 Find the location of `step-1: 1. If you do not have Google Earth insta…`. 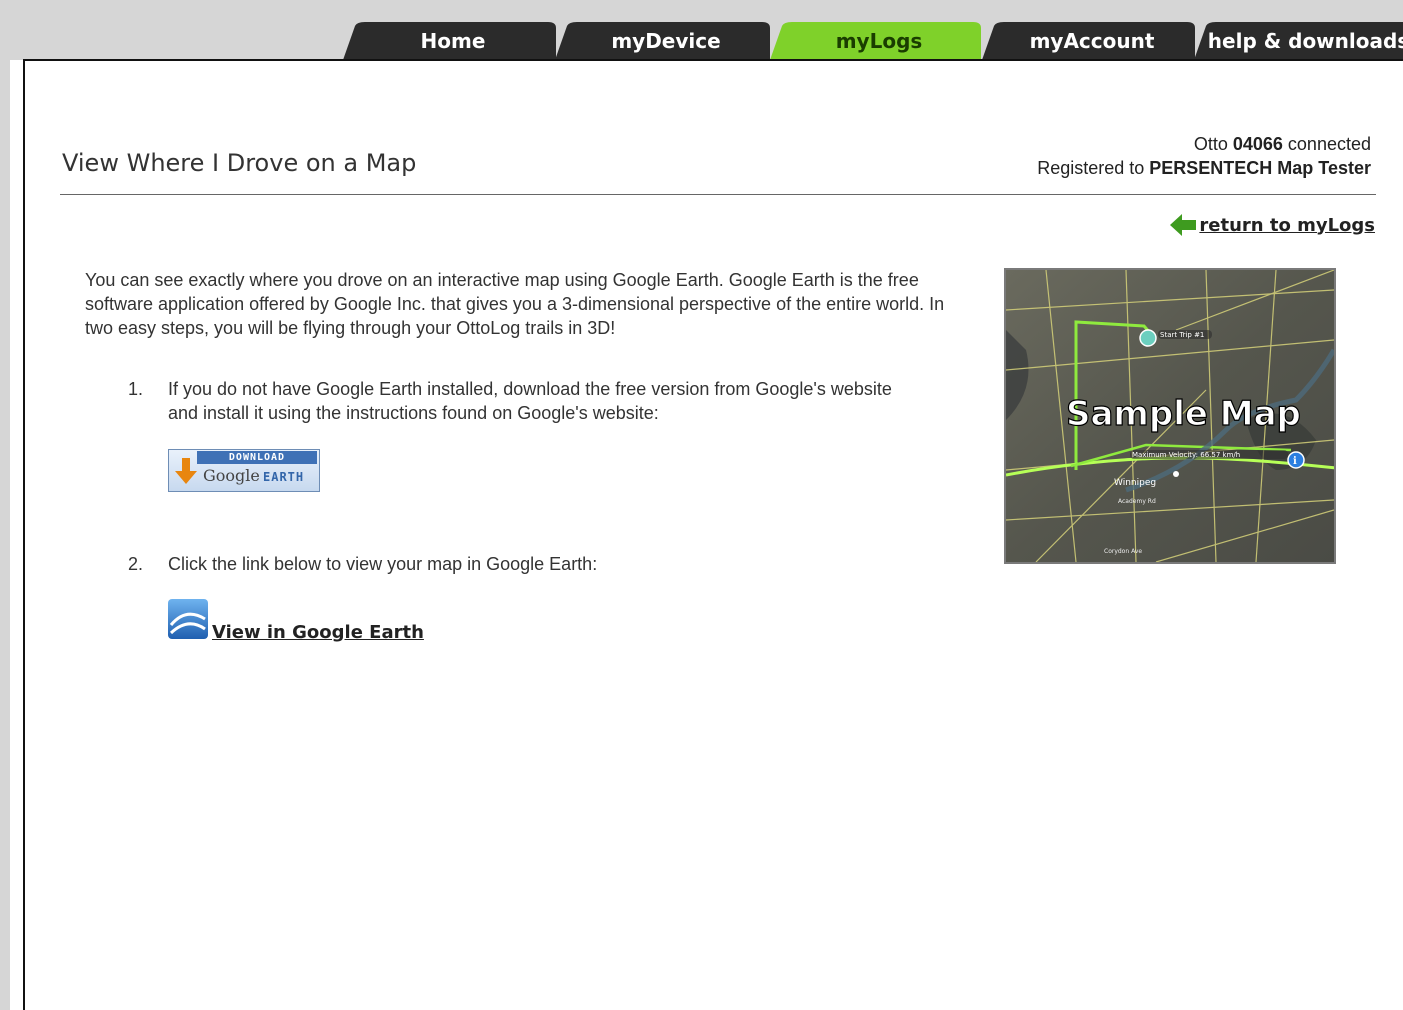

step-1: 1. If you do not have Google Earth insta… is located at coordinates (518, 401).